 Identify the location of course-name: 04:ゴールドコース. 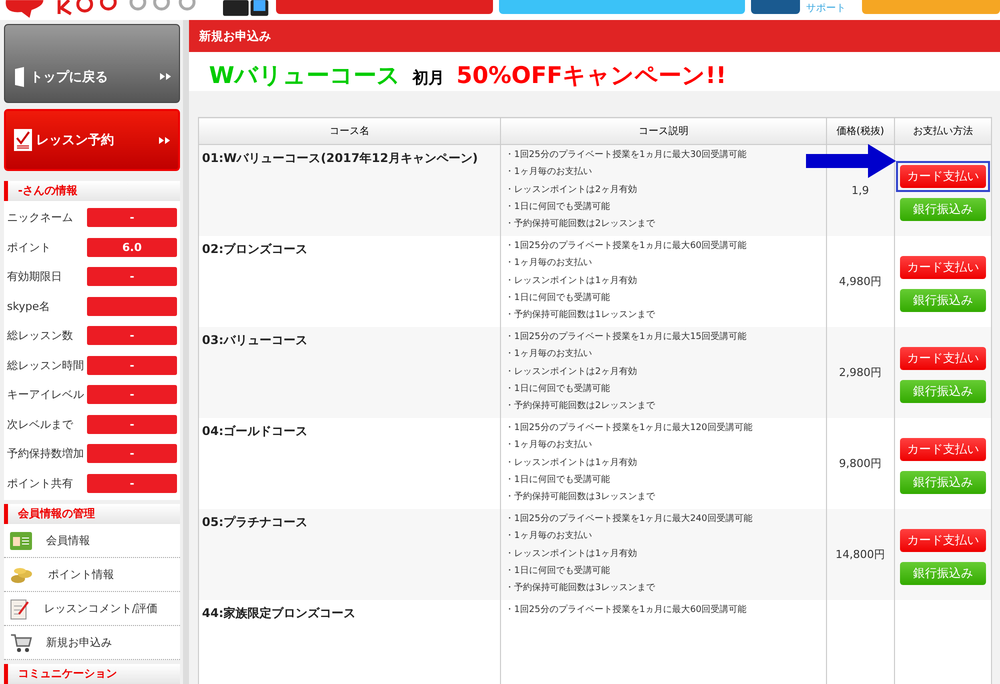
(255, 431).